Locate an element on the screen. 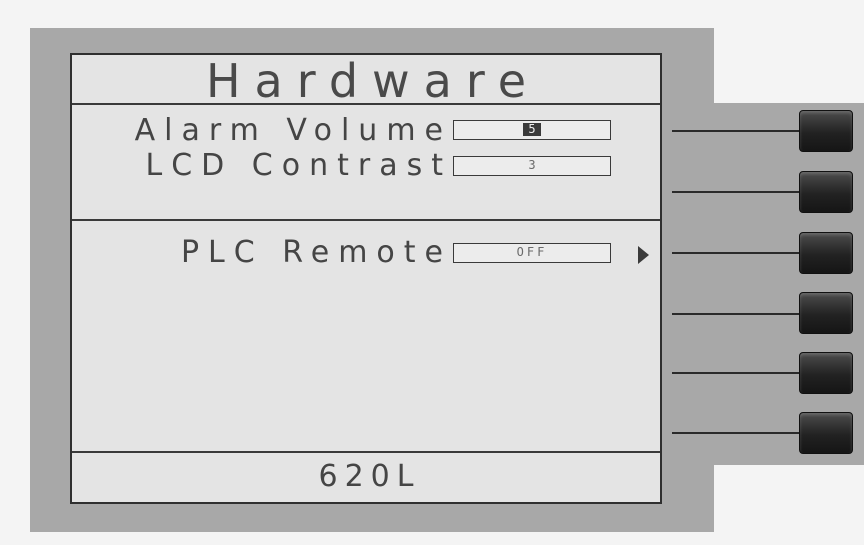 This screenshot has width=864, height=545. right-arrow-icon is located at coordinates (643, 255).